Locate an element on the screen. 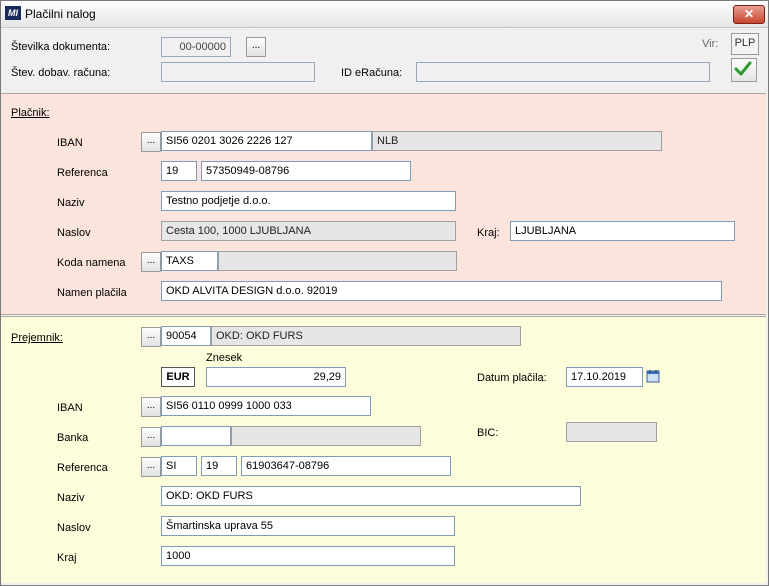 The height and width of the screenshot is (586, 769). purpose-code-label: Koda namena is located at coordinates (91, 263).